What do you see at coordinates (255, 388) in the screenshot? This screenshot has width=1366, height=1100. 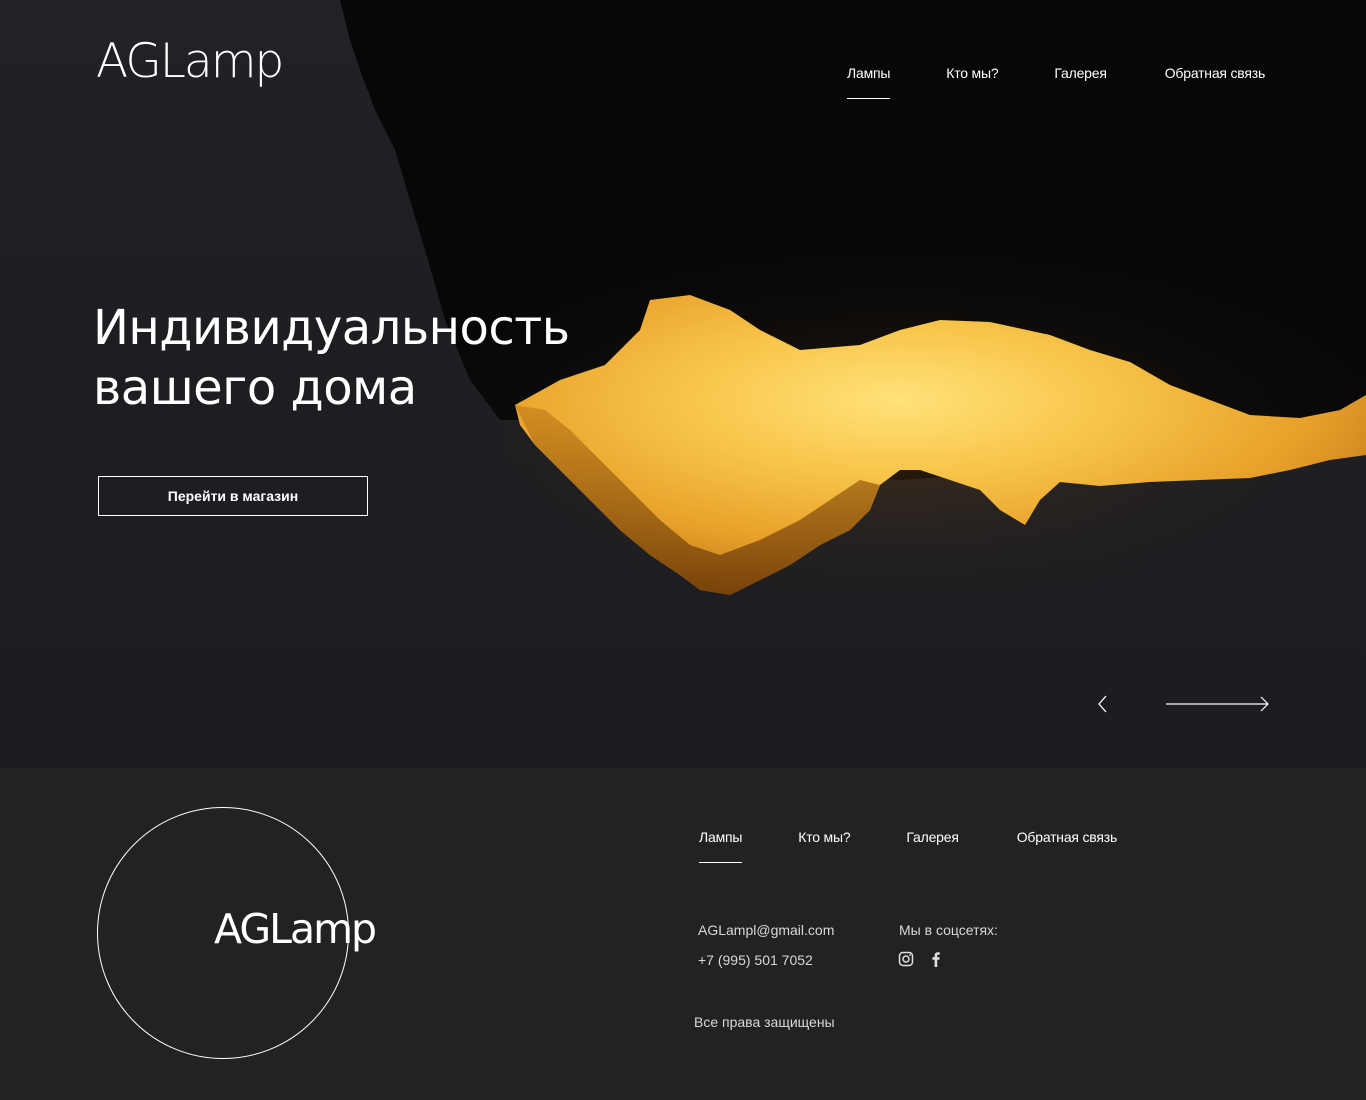 I see `headline-line-2: вашего дома` at bounding box center [255, 388].